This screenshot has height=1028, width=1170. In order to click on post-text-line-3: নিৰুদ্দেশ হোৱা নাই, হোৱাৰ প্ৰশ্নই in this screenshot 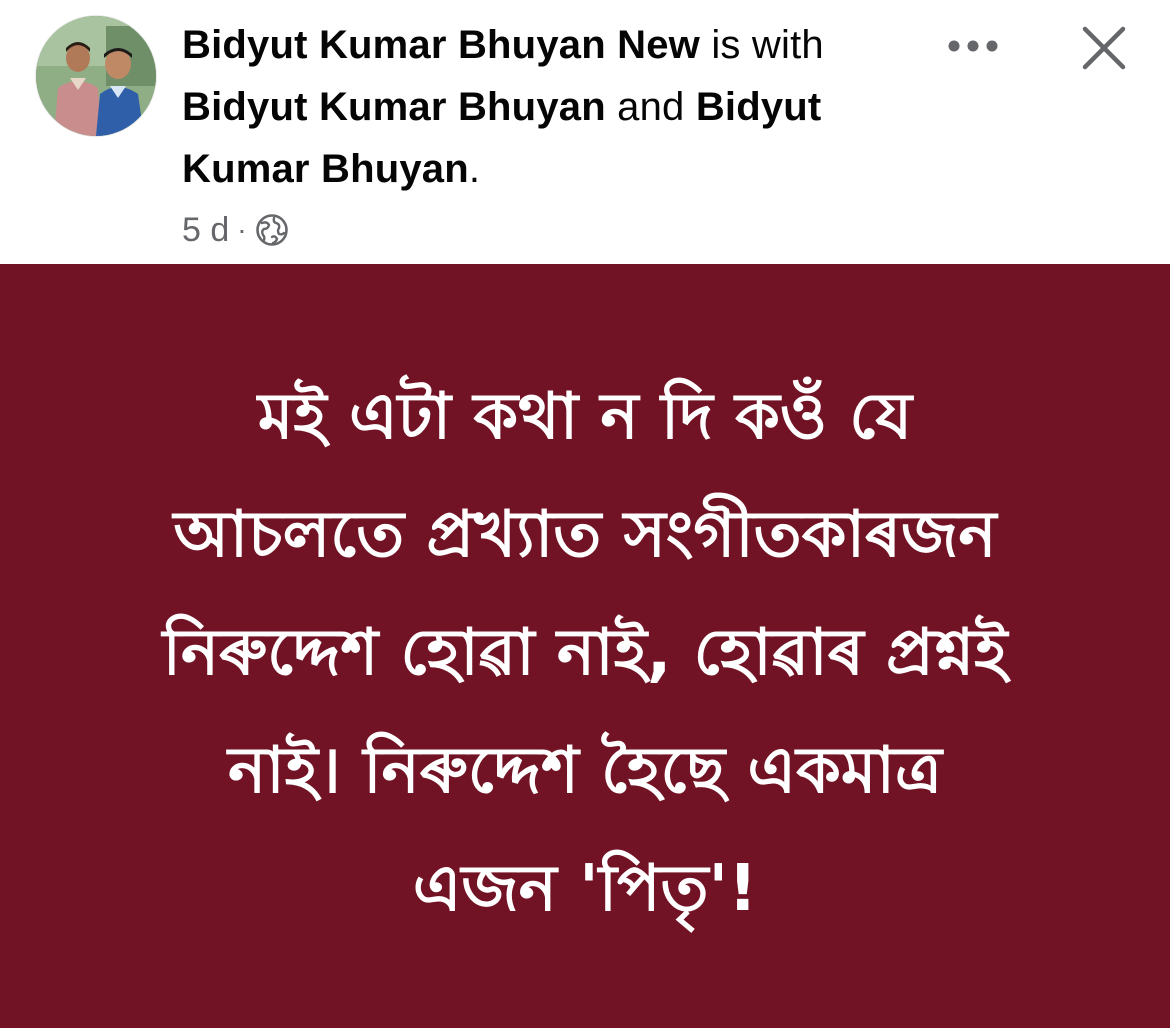, I will do `click(585, 653)`.